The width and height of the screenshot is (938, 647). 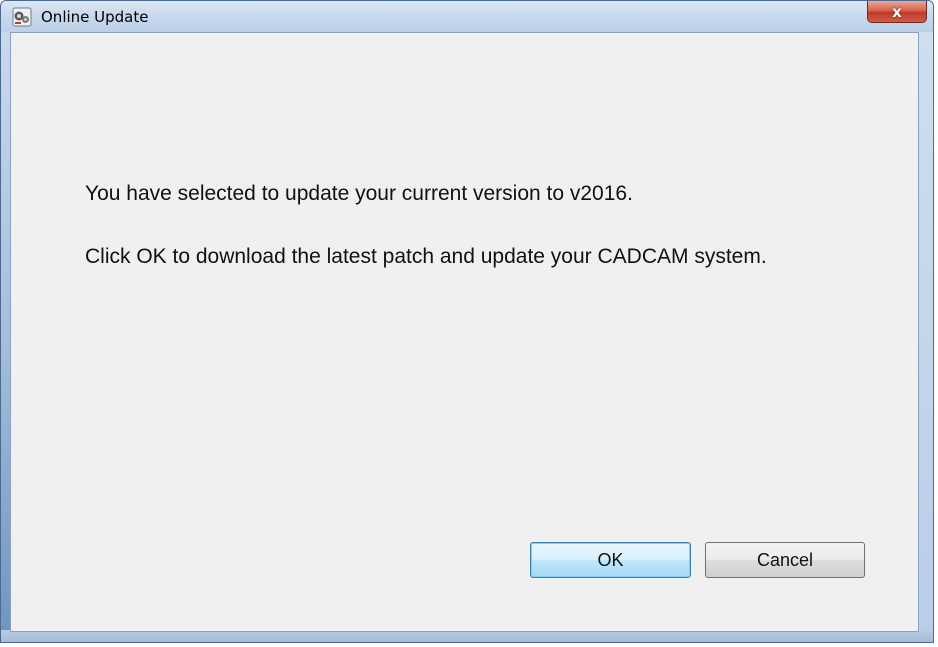 I want to click on title-bar: Online Update x, so click(x=467, y=16).